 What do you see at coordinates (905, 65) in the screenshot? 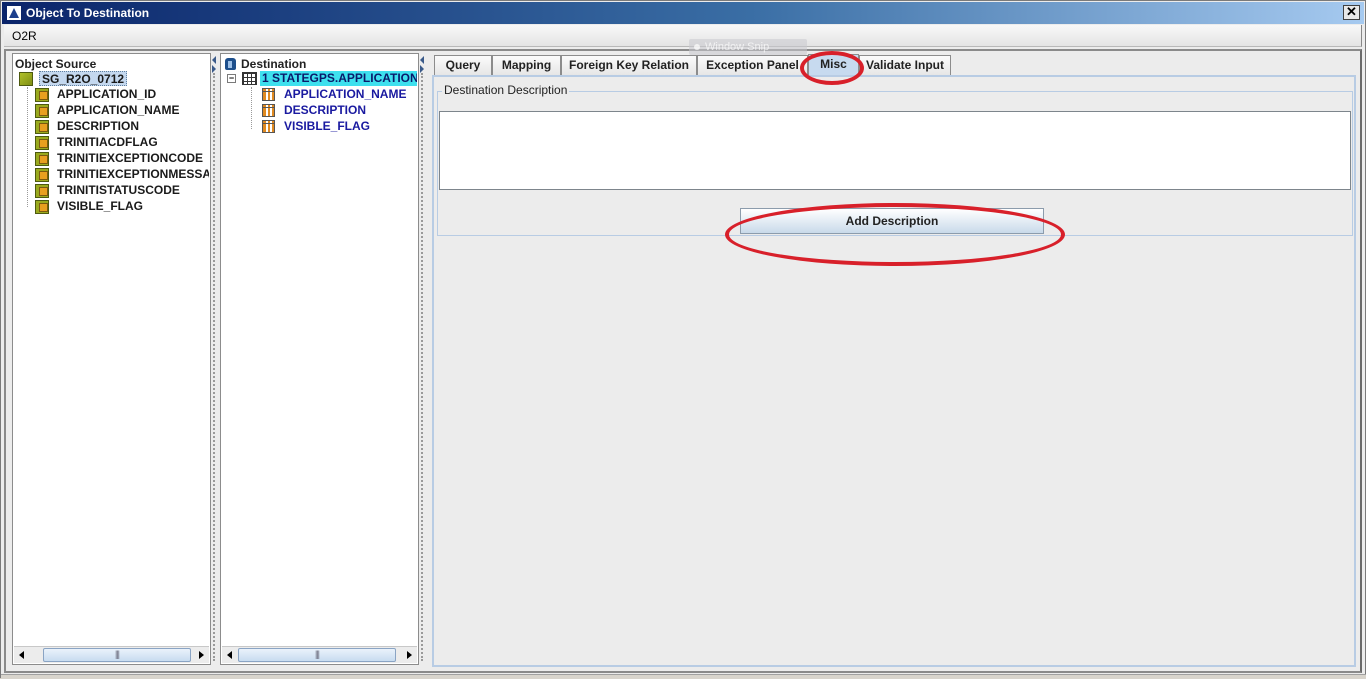
I see `tab-validate-input: Validate Input` at bounding box center [905, 65].